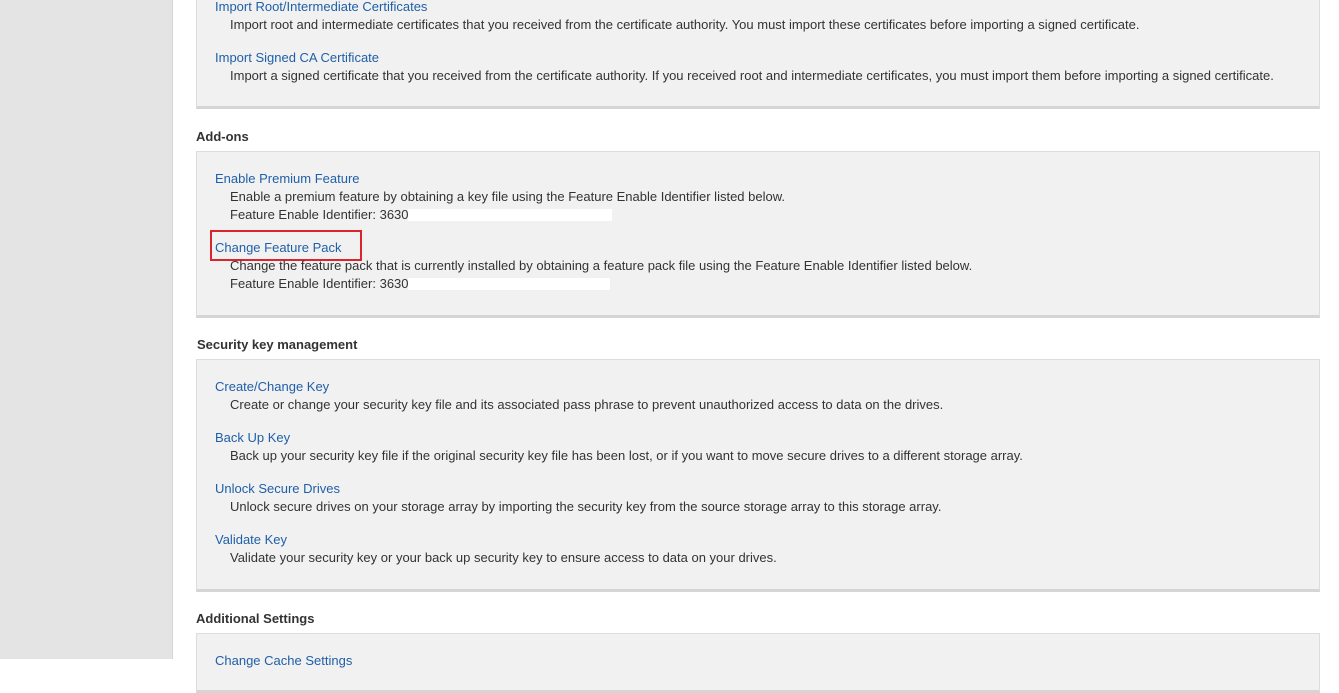 This screenshot has width=1339, height=693. What do you see at coordinates (319, 214) in the screenshot?
I see `premium-feature-identifier: Feature Enable Identifier: 3630` at bounding box center [319, 214].